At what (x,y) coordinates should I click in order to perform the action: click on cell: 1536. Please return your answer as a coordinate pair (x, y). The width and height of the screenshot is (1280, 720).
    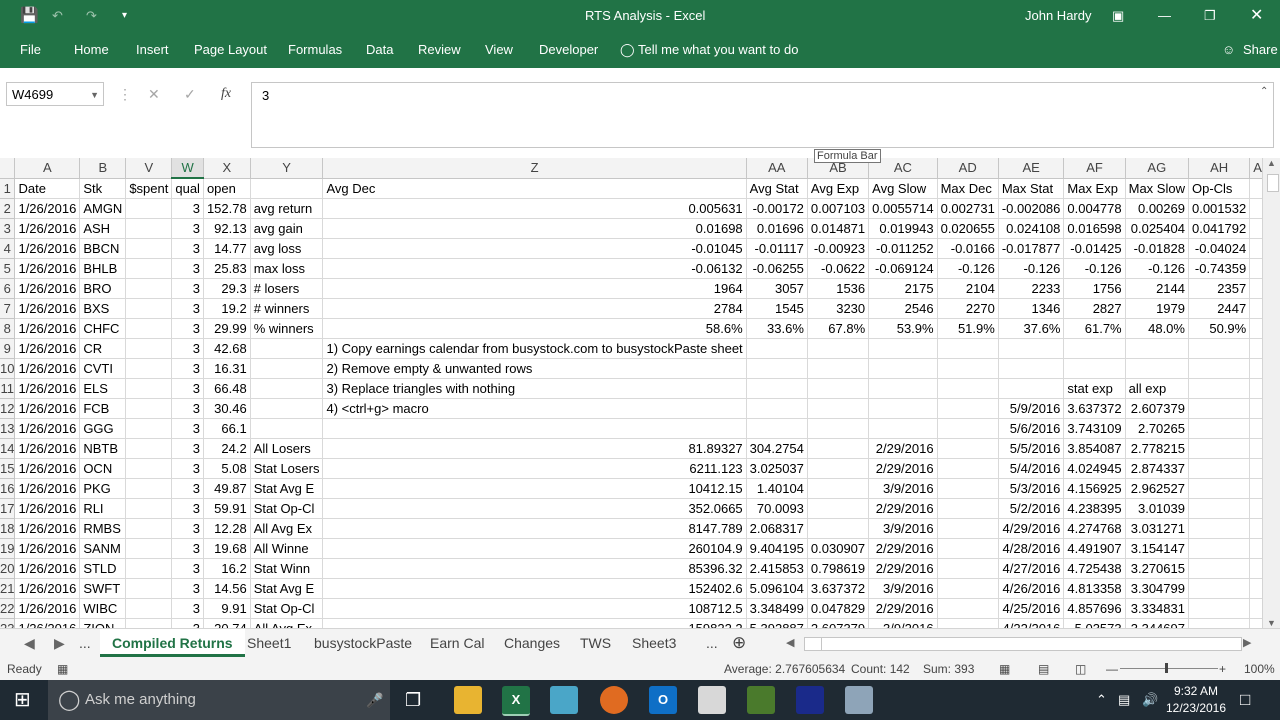
    Looking at the image, I should click on (838, 288).